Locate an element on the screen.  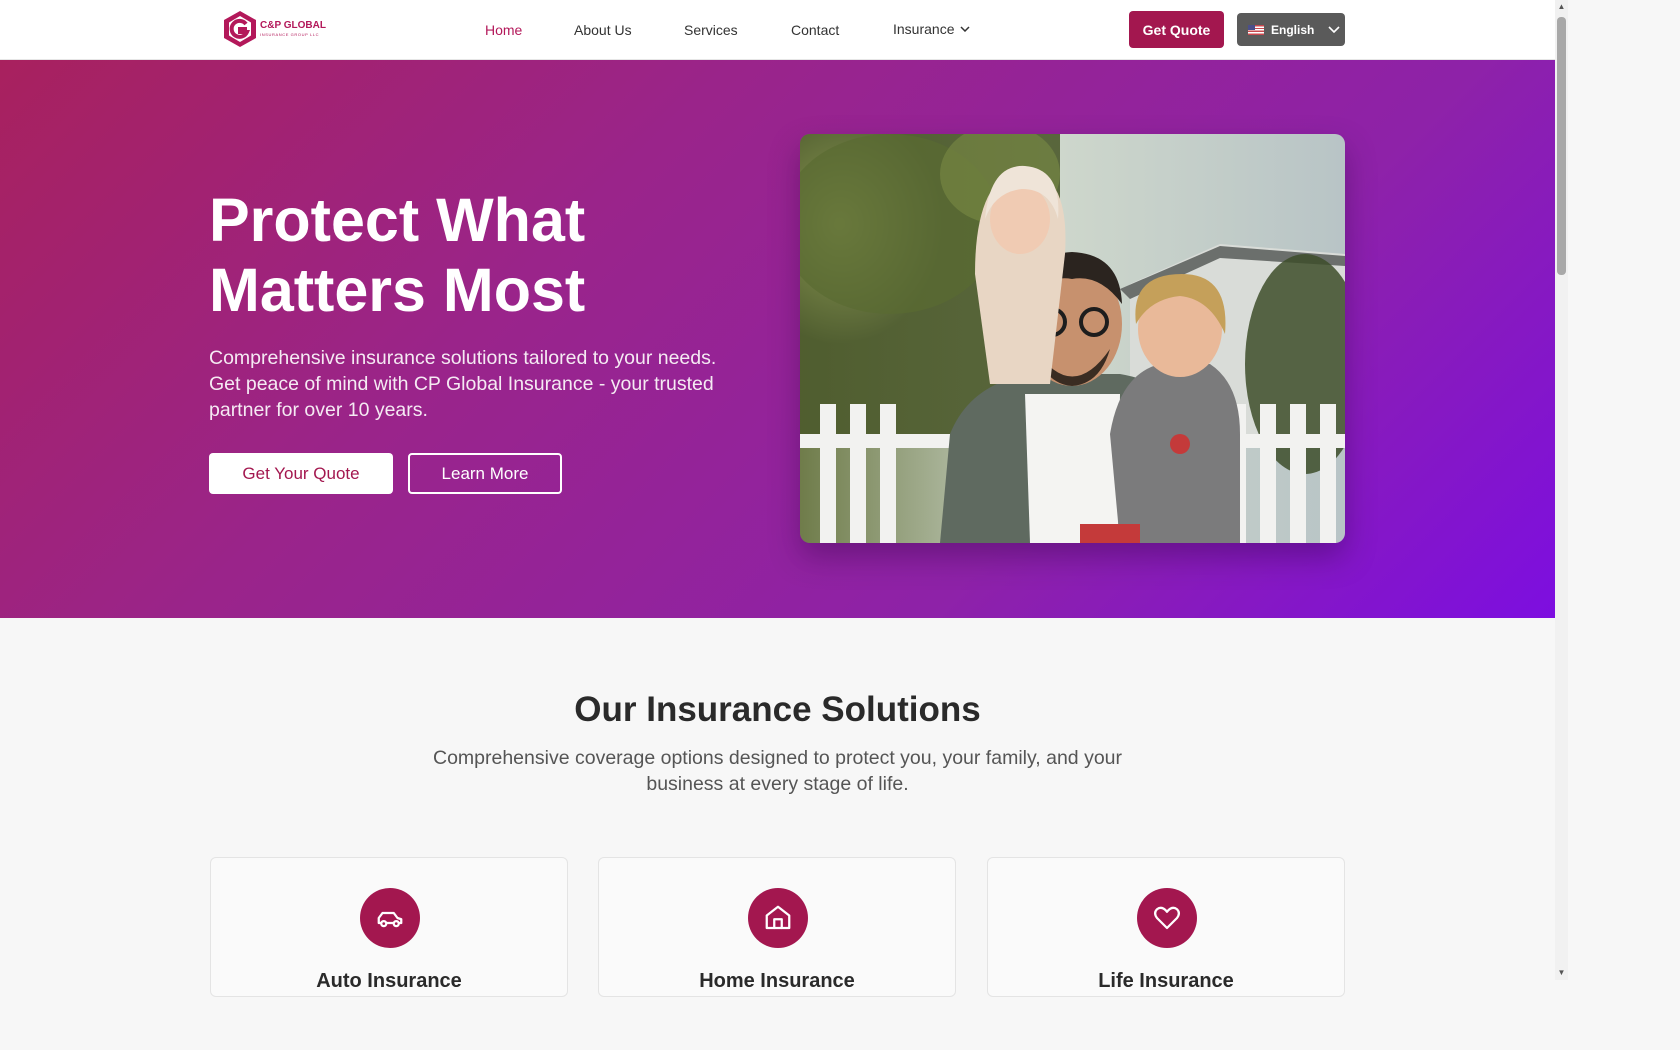
language-selector: English is located at coordinates (1291, 29).